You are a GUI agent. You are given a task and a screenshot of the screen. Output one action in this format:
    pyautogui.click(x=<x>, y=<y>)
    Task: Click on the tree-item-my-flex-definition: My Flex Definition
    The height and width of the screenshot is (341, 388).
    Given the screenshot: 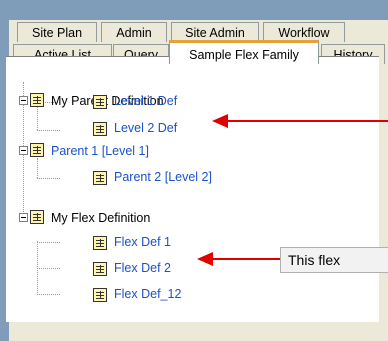 What is the action you would take?
    pyautogui.click(x=100, y=218)
    